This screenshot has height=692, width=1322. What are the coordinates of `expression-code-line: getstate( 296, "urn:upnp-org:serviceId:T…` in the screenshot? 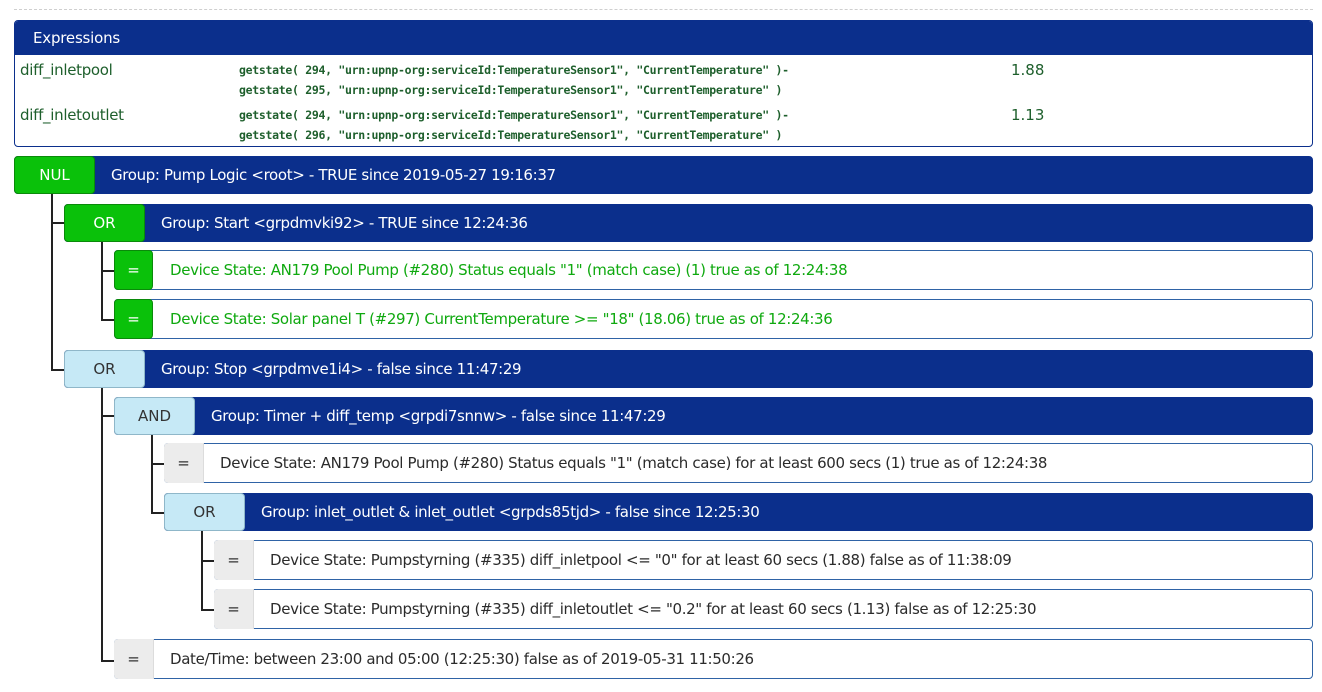 It's located at (511, 135).